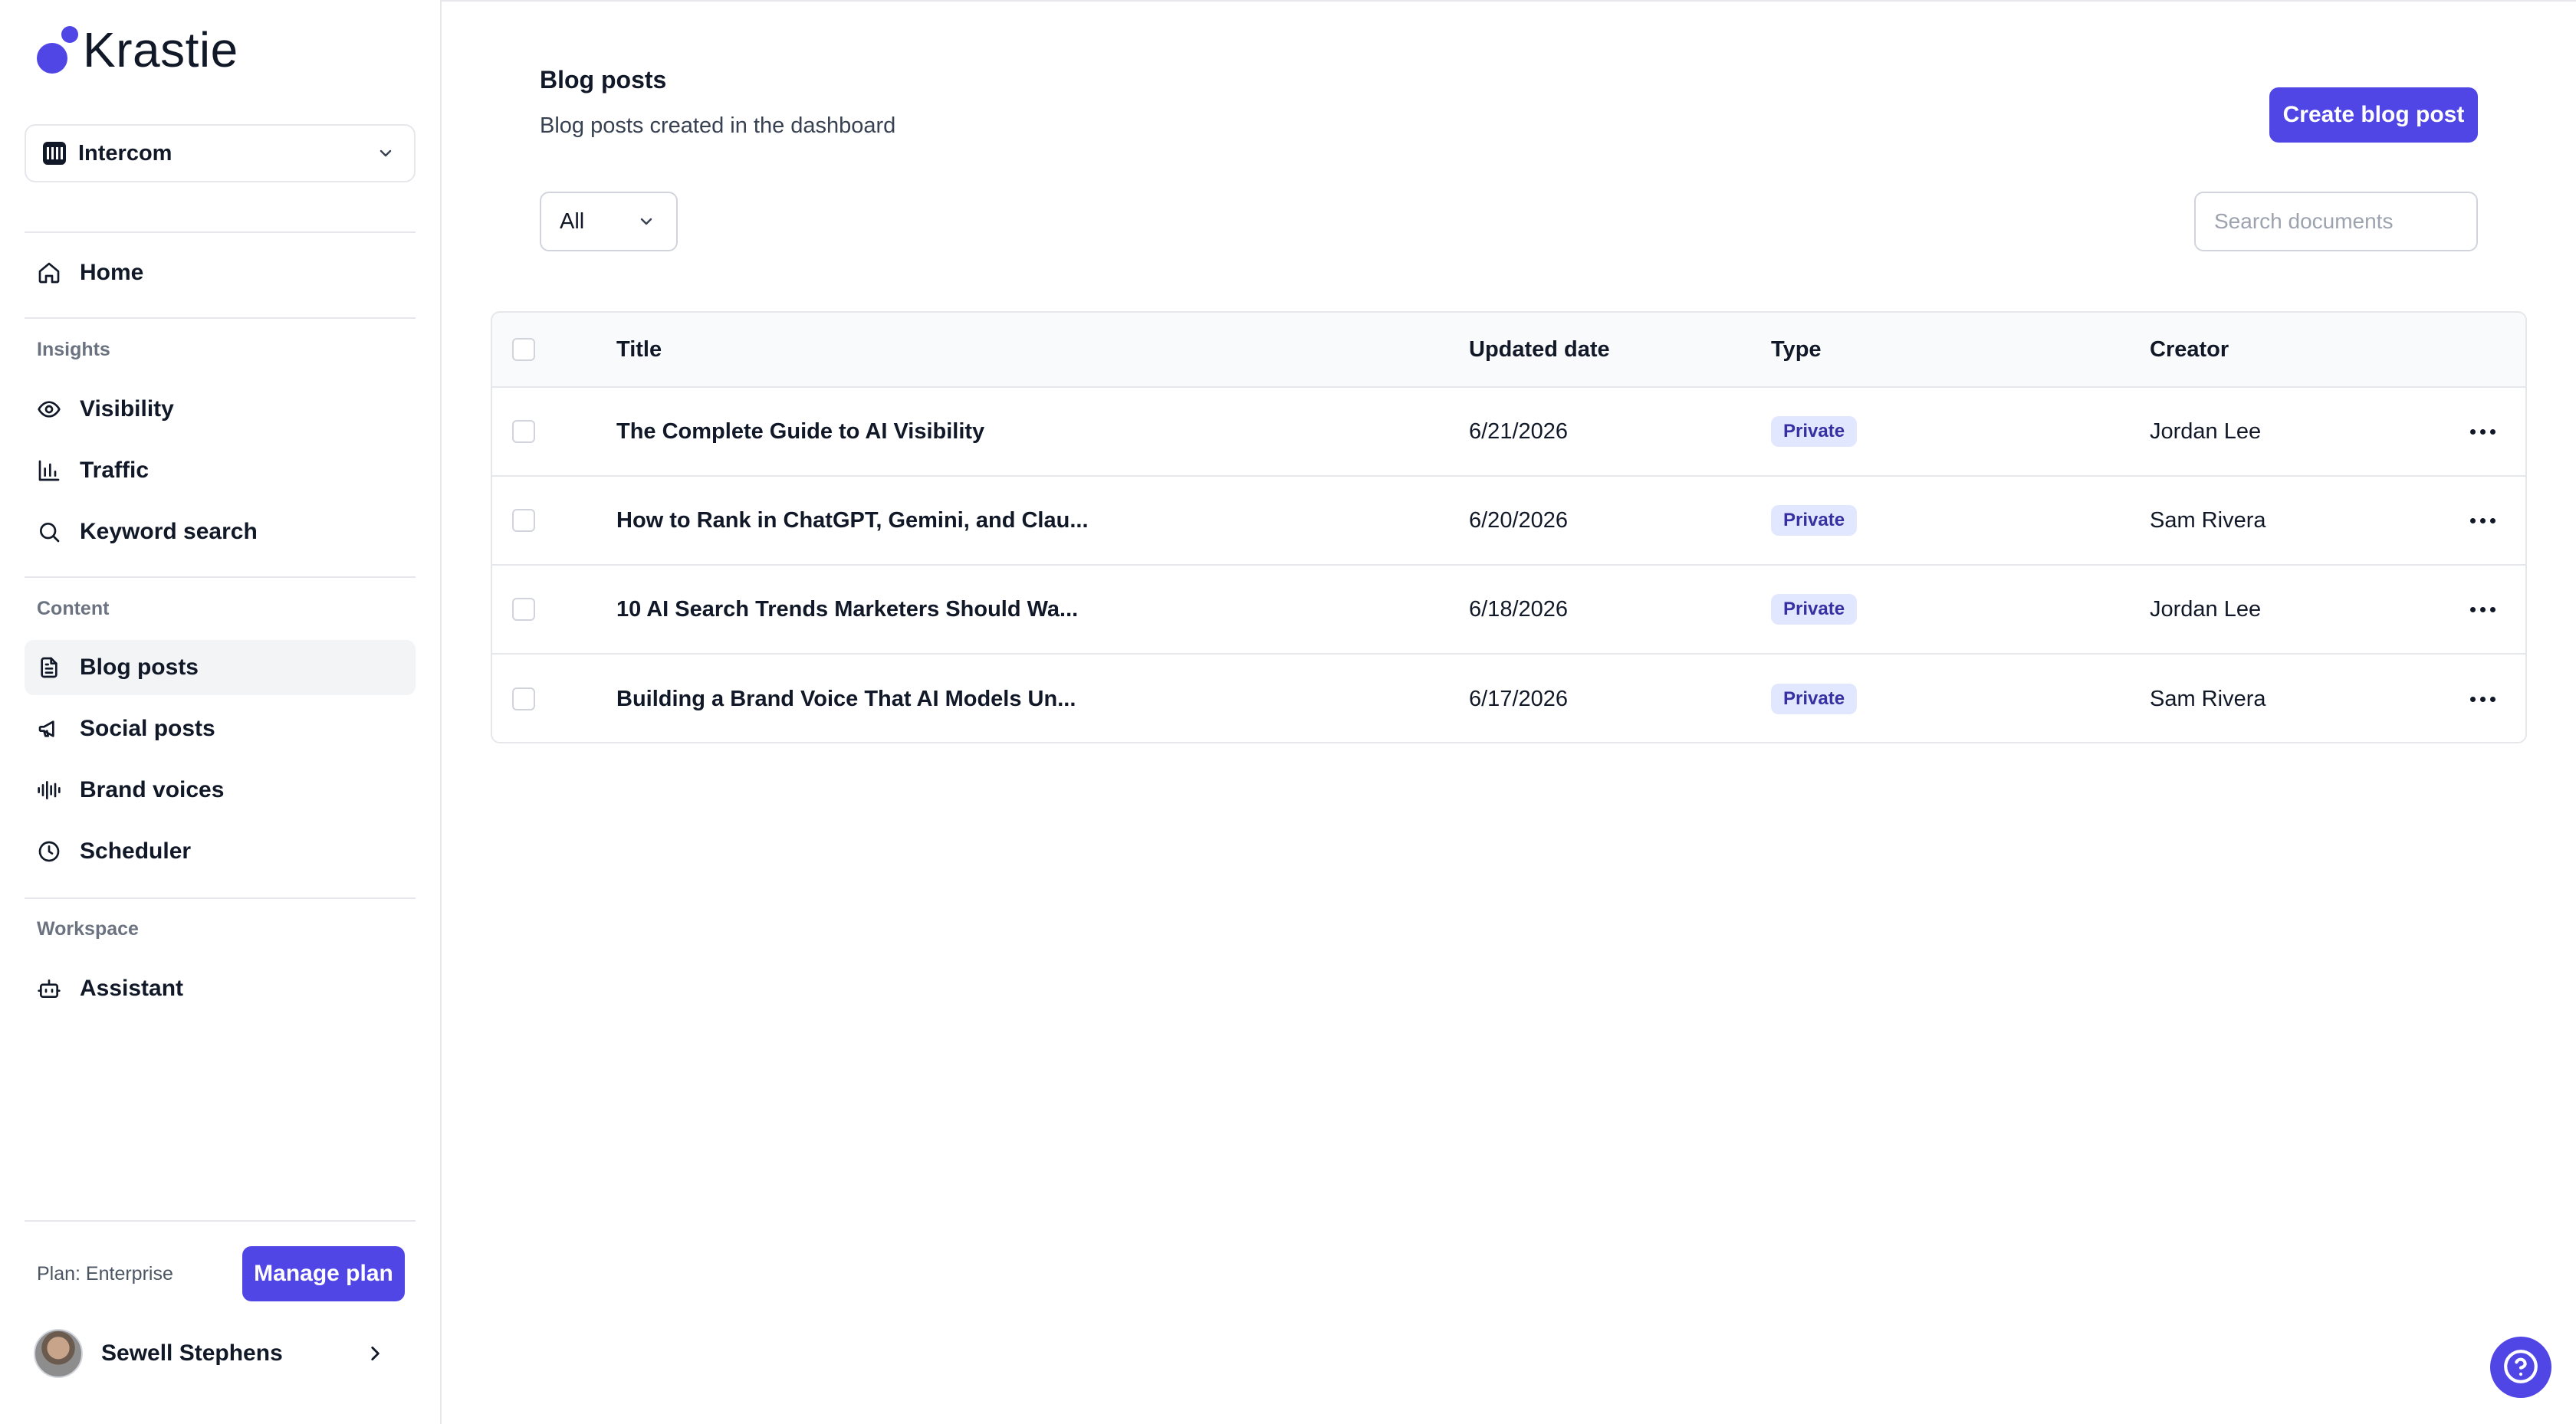  What do you see at coordinates (112, 272) in the screenshot?
I see `sidebar-item-label: Home` at bounding box center [112, 272].